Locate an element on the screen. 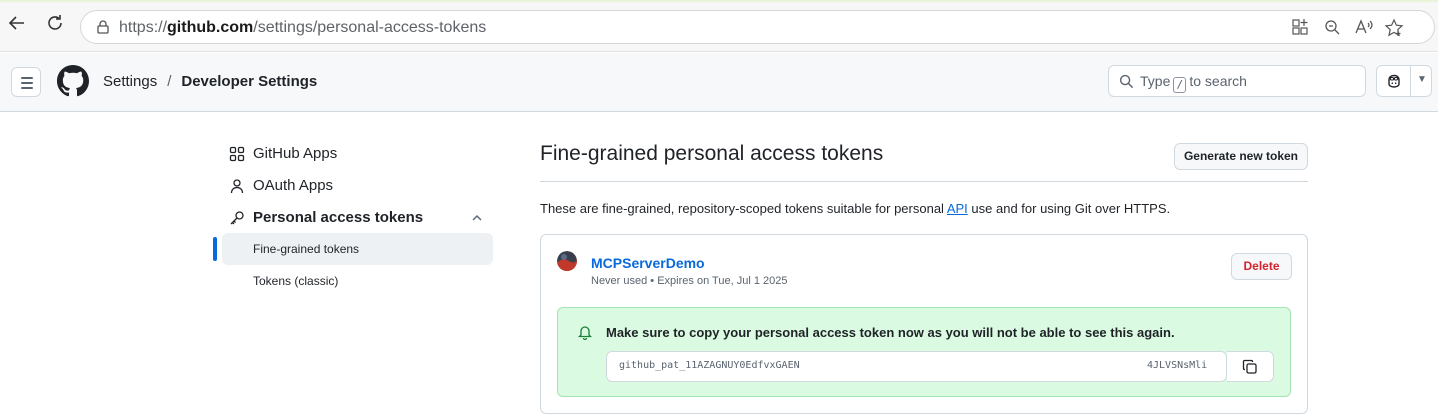 This screenshot has width=1438, height=420. sidebar-item-personal-access-tokens: Personal access tokens is located at coordinates (357, 218).